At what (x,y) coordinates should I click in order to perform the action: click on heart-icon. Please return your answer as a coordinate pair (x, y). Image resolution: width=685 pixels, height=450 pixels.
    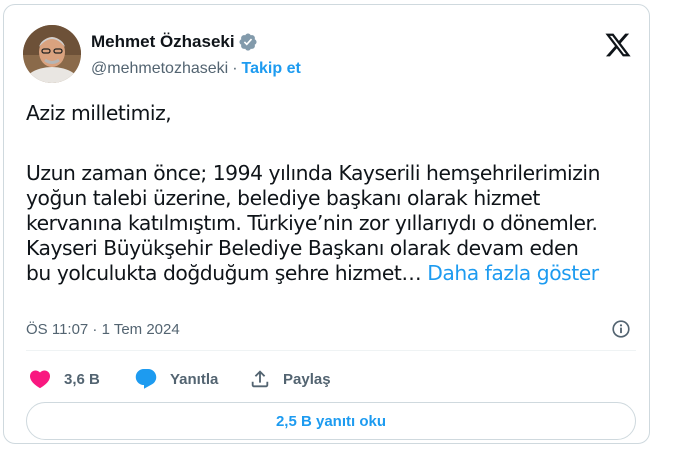
    Looking at the image, I should click on (40, 379).